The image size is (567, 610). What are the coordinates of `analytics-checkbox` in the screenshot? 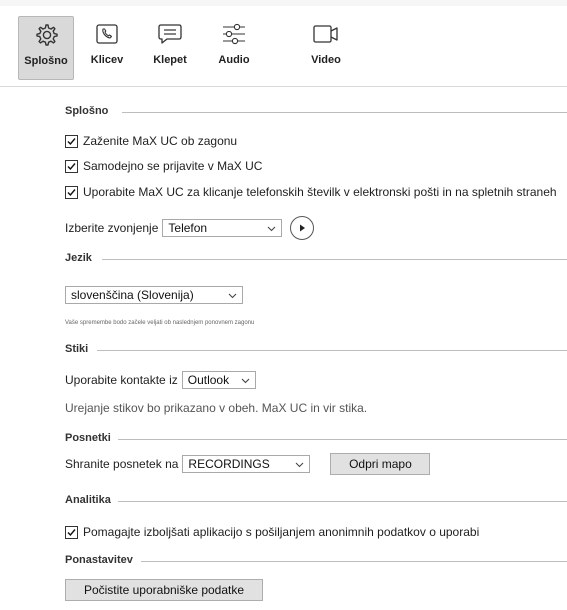 It's located at (71, 532).